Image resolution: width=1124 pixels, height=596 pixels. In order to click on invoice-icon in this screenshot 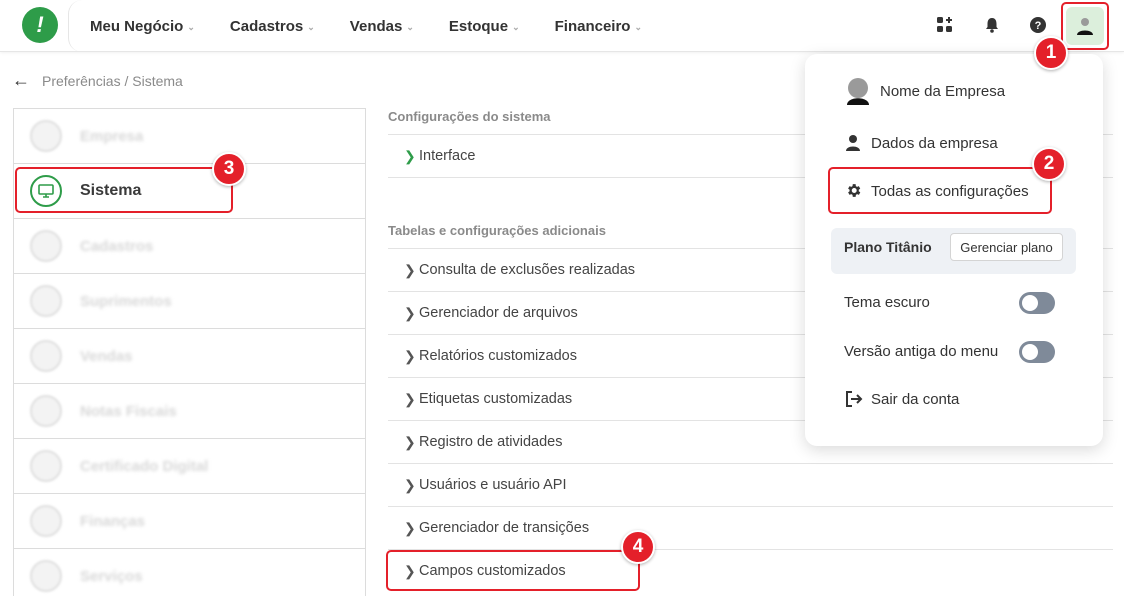, I will do `click(46, 411)`.